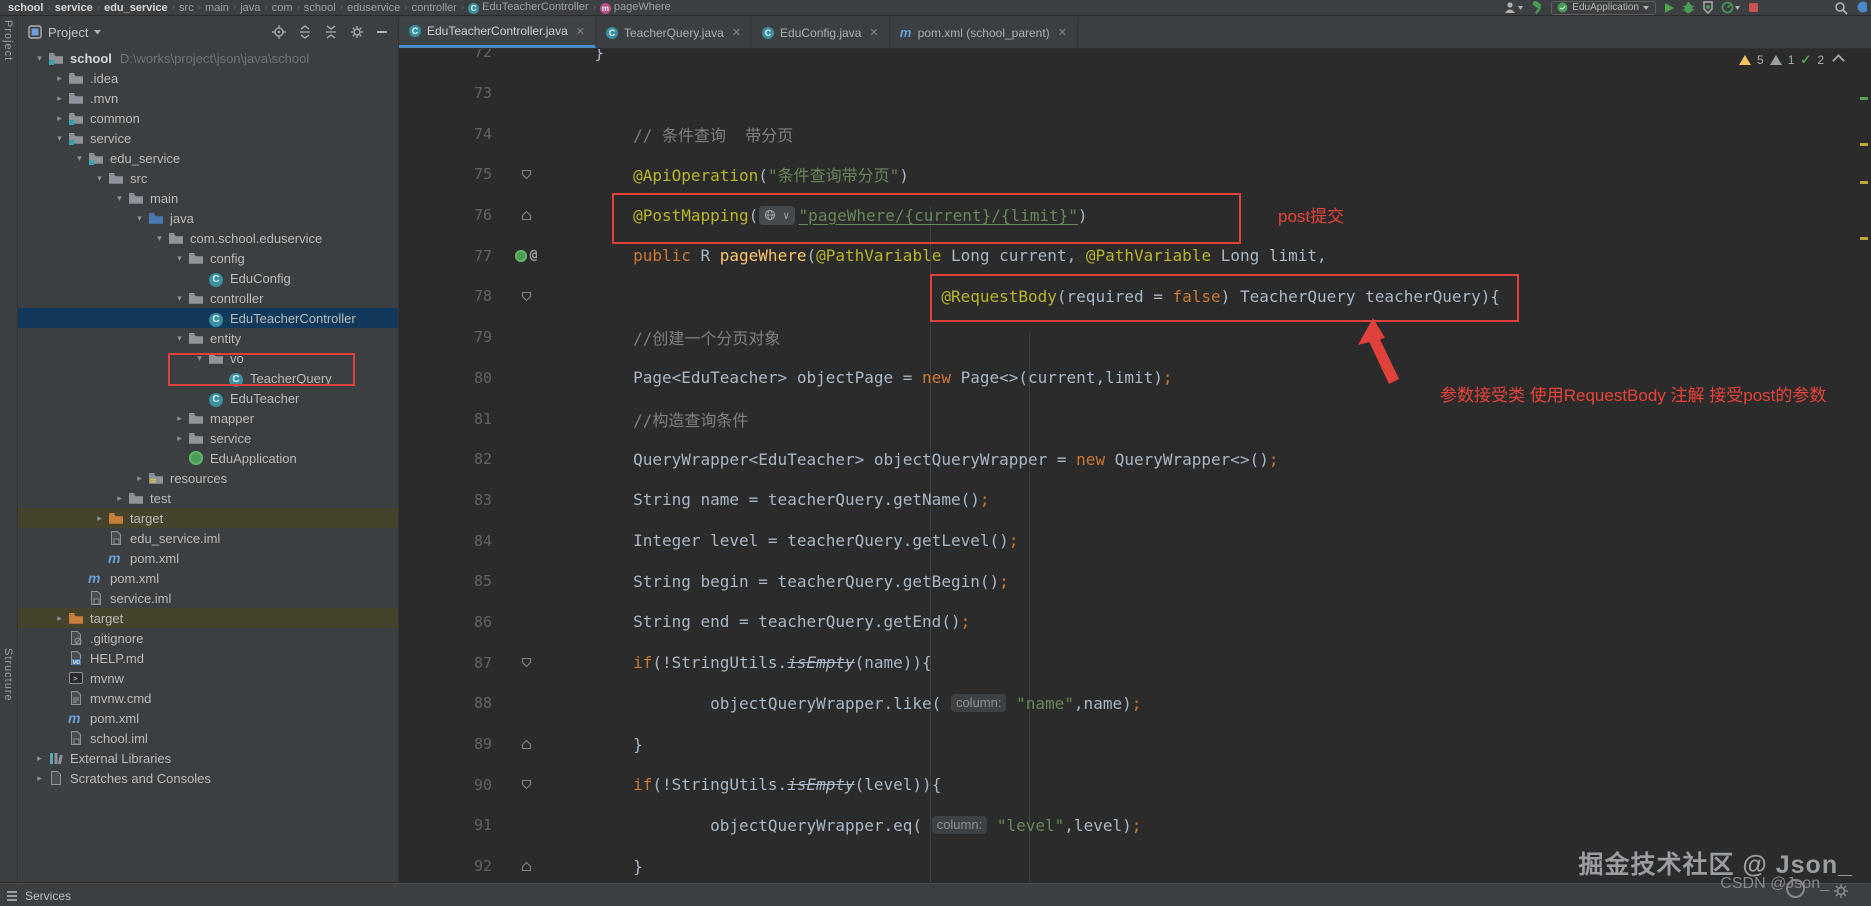 This screenshot has width=1871, height=906. I want to click on tree-item-eduteacher: C EduTeacher, so click(208, 398).